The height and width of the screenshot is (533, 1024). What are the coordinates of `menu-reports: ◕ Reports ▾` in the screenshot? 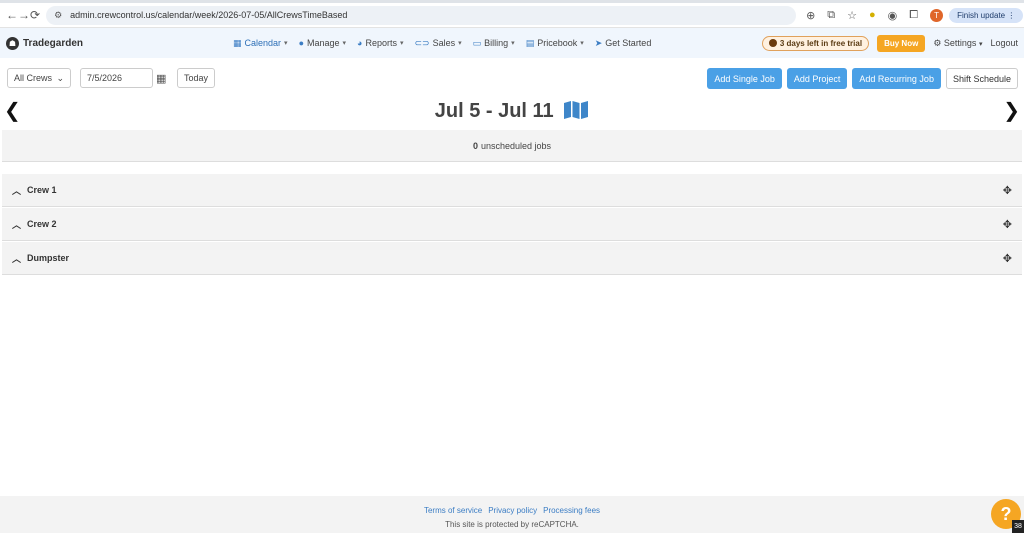 It's located at (380, 43).